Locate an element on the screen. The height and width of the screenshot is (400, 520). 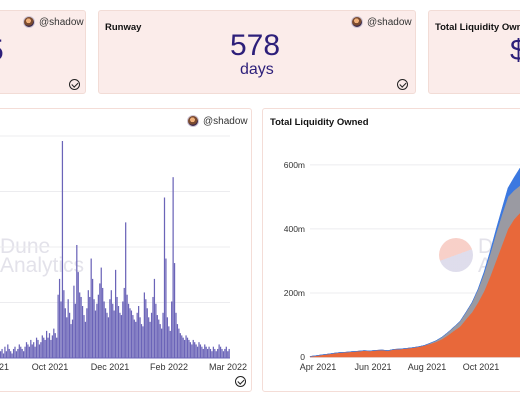
counter-card-left: 5 @shadow is located at coordinates (43, 52).